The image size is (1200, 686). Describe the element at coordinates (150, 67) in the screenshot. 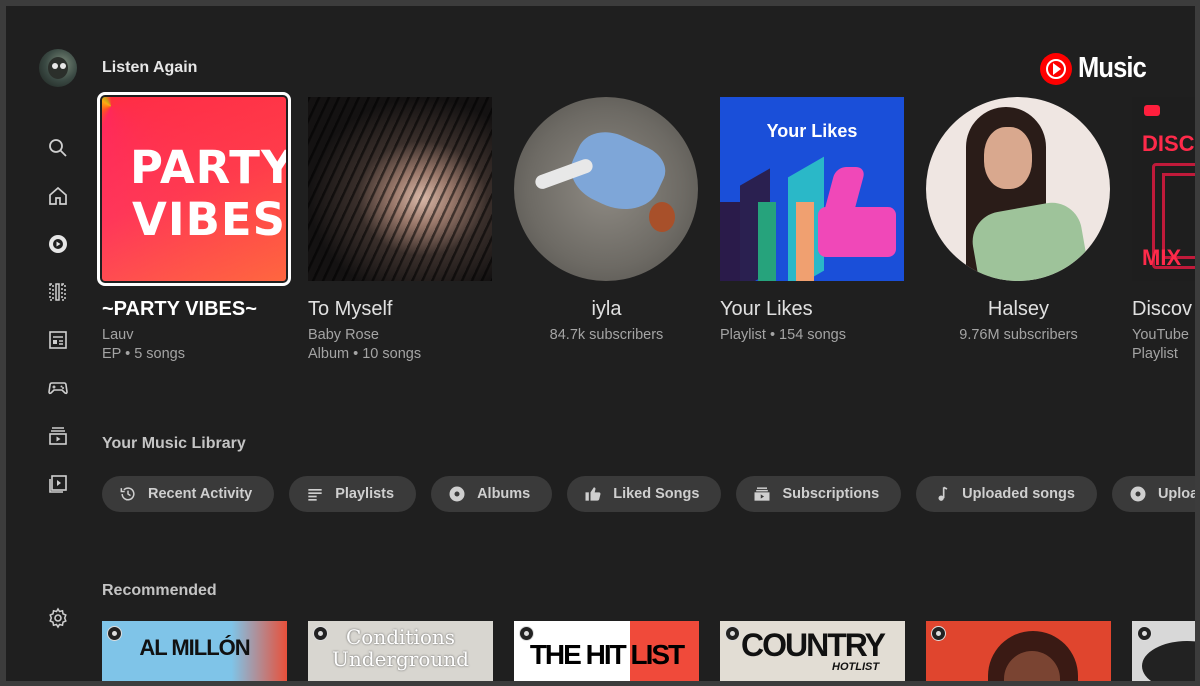

I see `section-title-listen-again: Listen Again` at that location.